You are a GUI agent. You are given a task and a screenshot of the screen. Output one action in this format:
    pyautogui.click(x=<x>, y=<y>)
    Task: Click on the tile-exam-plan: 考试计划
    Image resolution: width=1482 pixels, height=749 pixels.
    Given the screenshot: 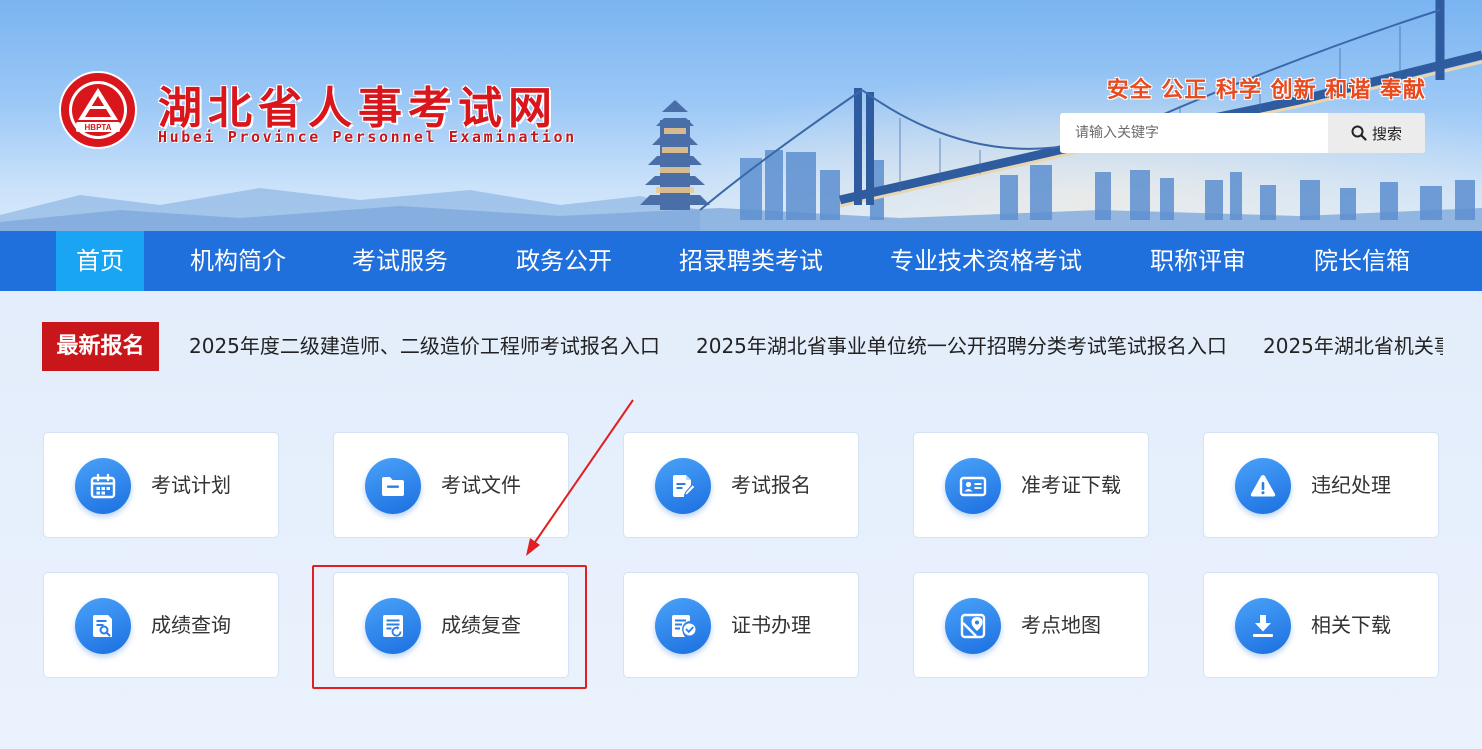 What is the action you would take?
    pyautogui.click(x=161, y=485)
    